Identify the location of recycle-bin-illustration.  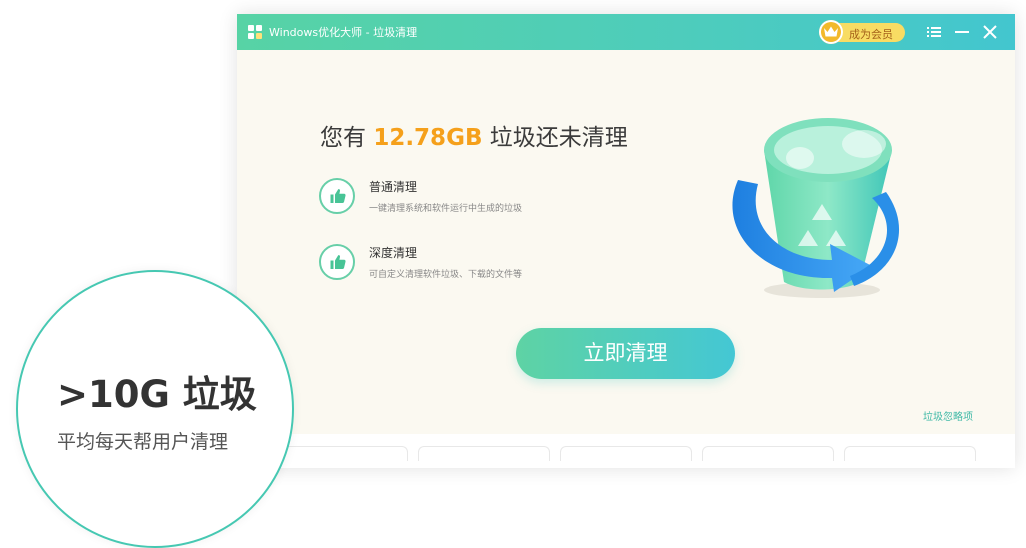
(817, 209).